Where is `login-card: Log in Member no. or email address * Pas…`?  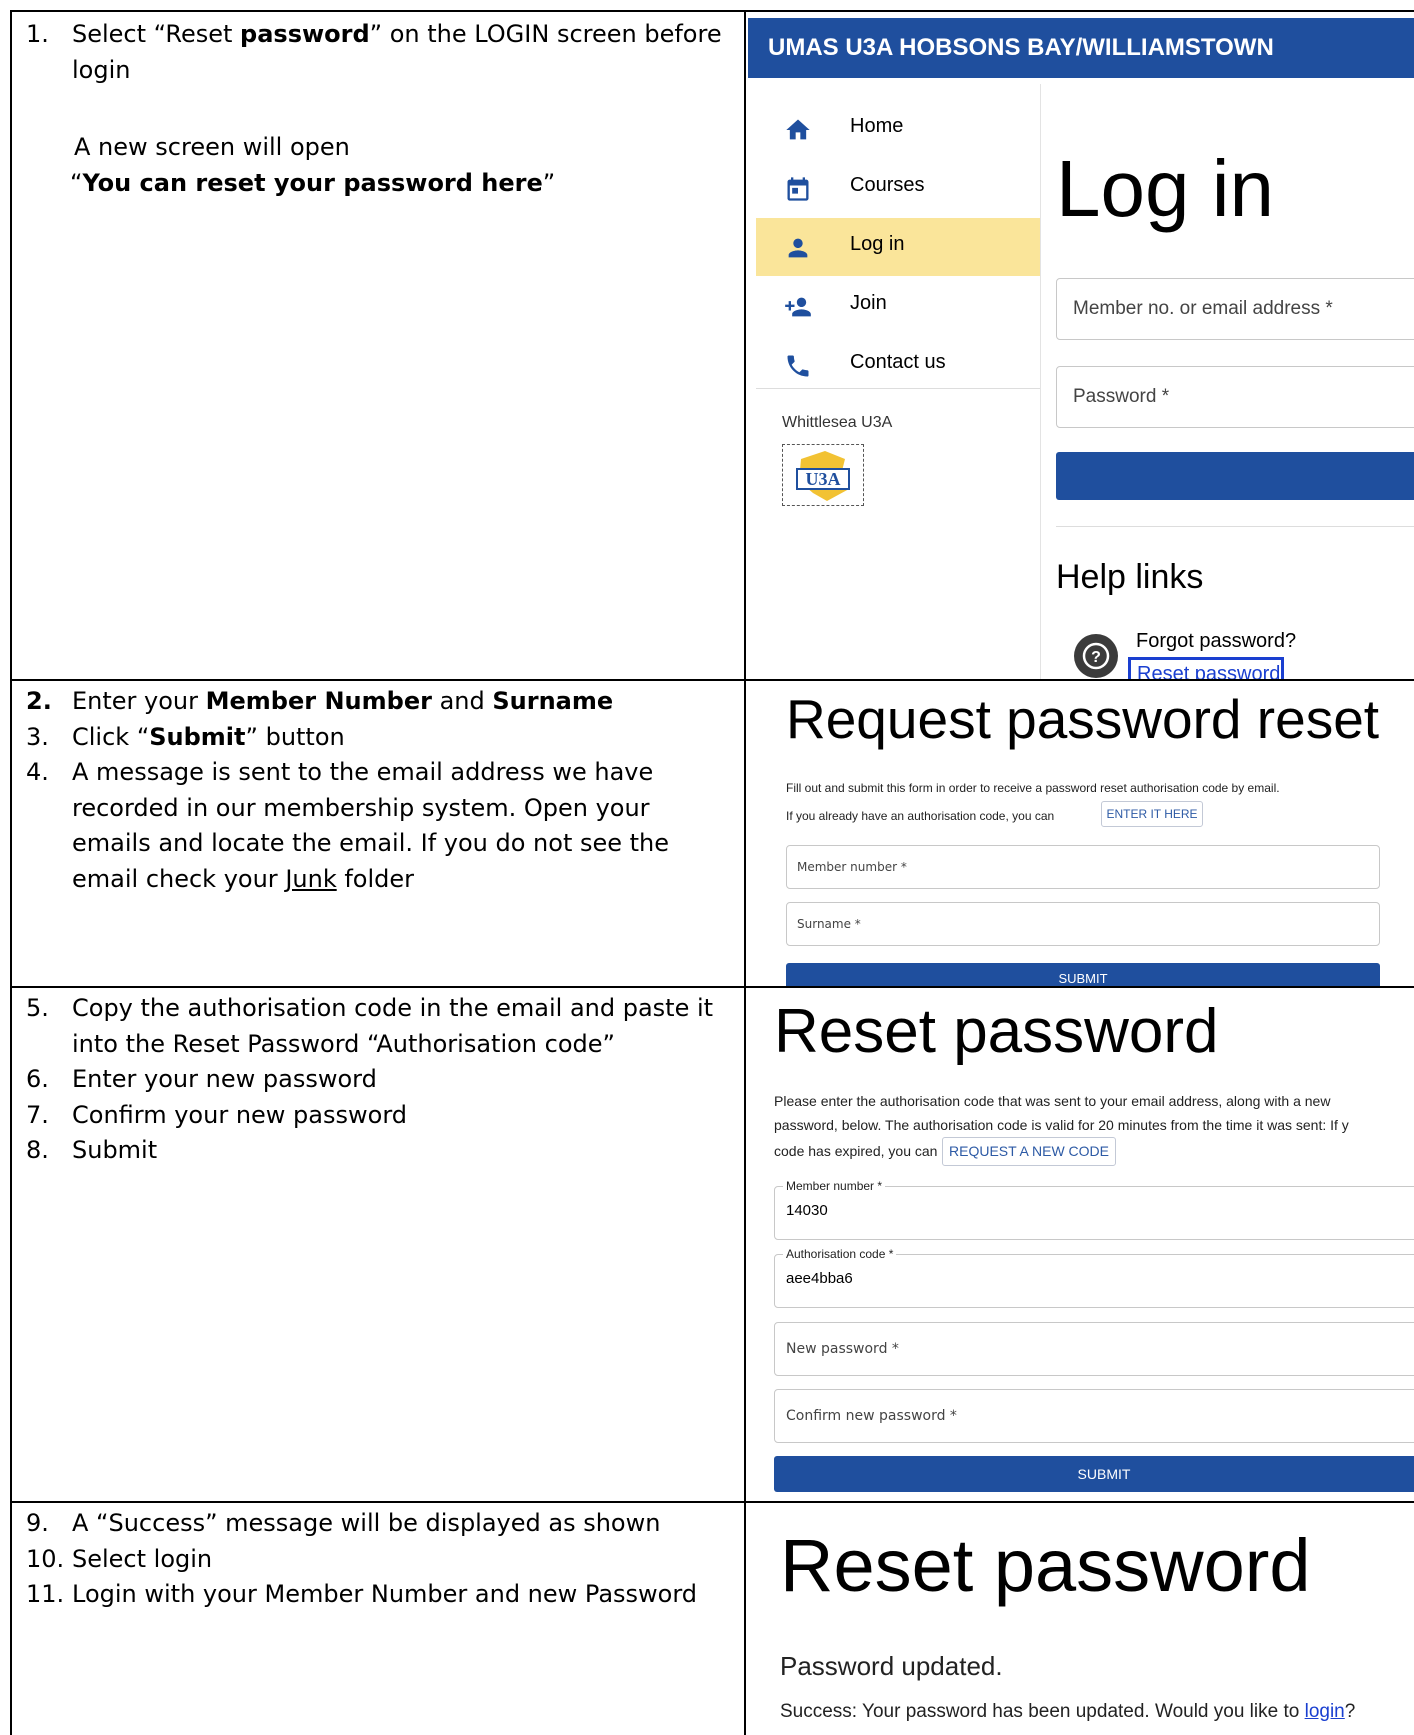
login-card: Log in Member no. or email address * Pas… is located at coordinates (1231, 395).